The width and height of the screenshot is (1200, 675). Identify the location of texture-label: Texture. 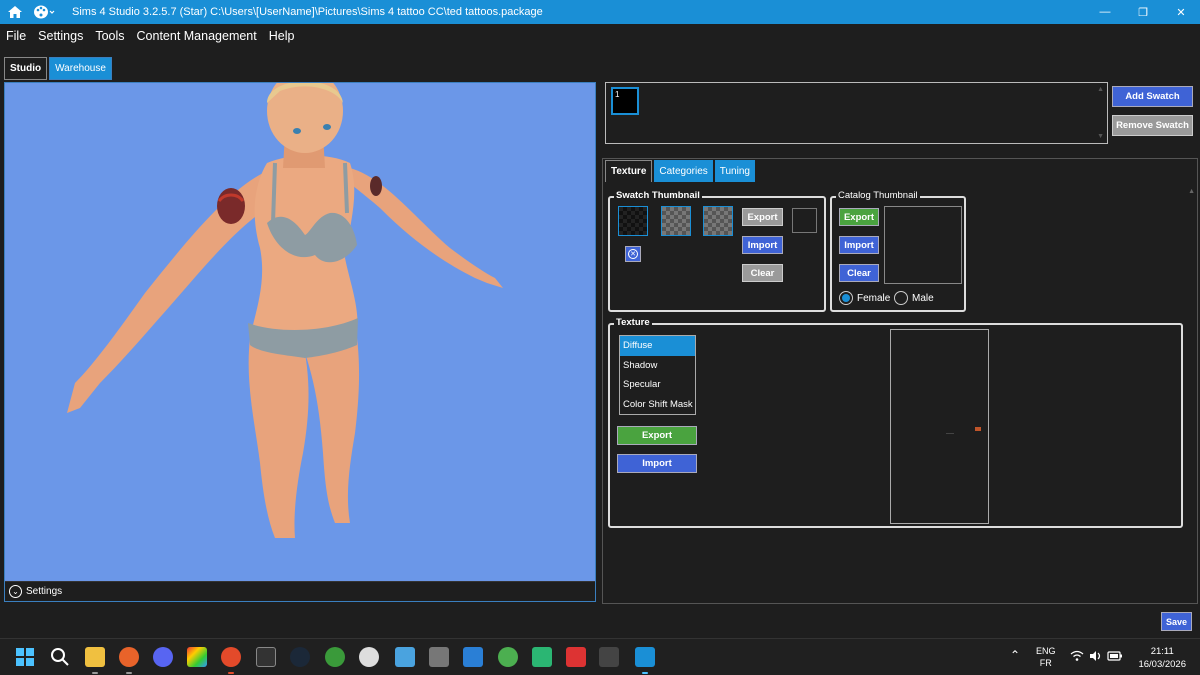
(633, 322).